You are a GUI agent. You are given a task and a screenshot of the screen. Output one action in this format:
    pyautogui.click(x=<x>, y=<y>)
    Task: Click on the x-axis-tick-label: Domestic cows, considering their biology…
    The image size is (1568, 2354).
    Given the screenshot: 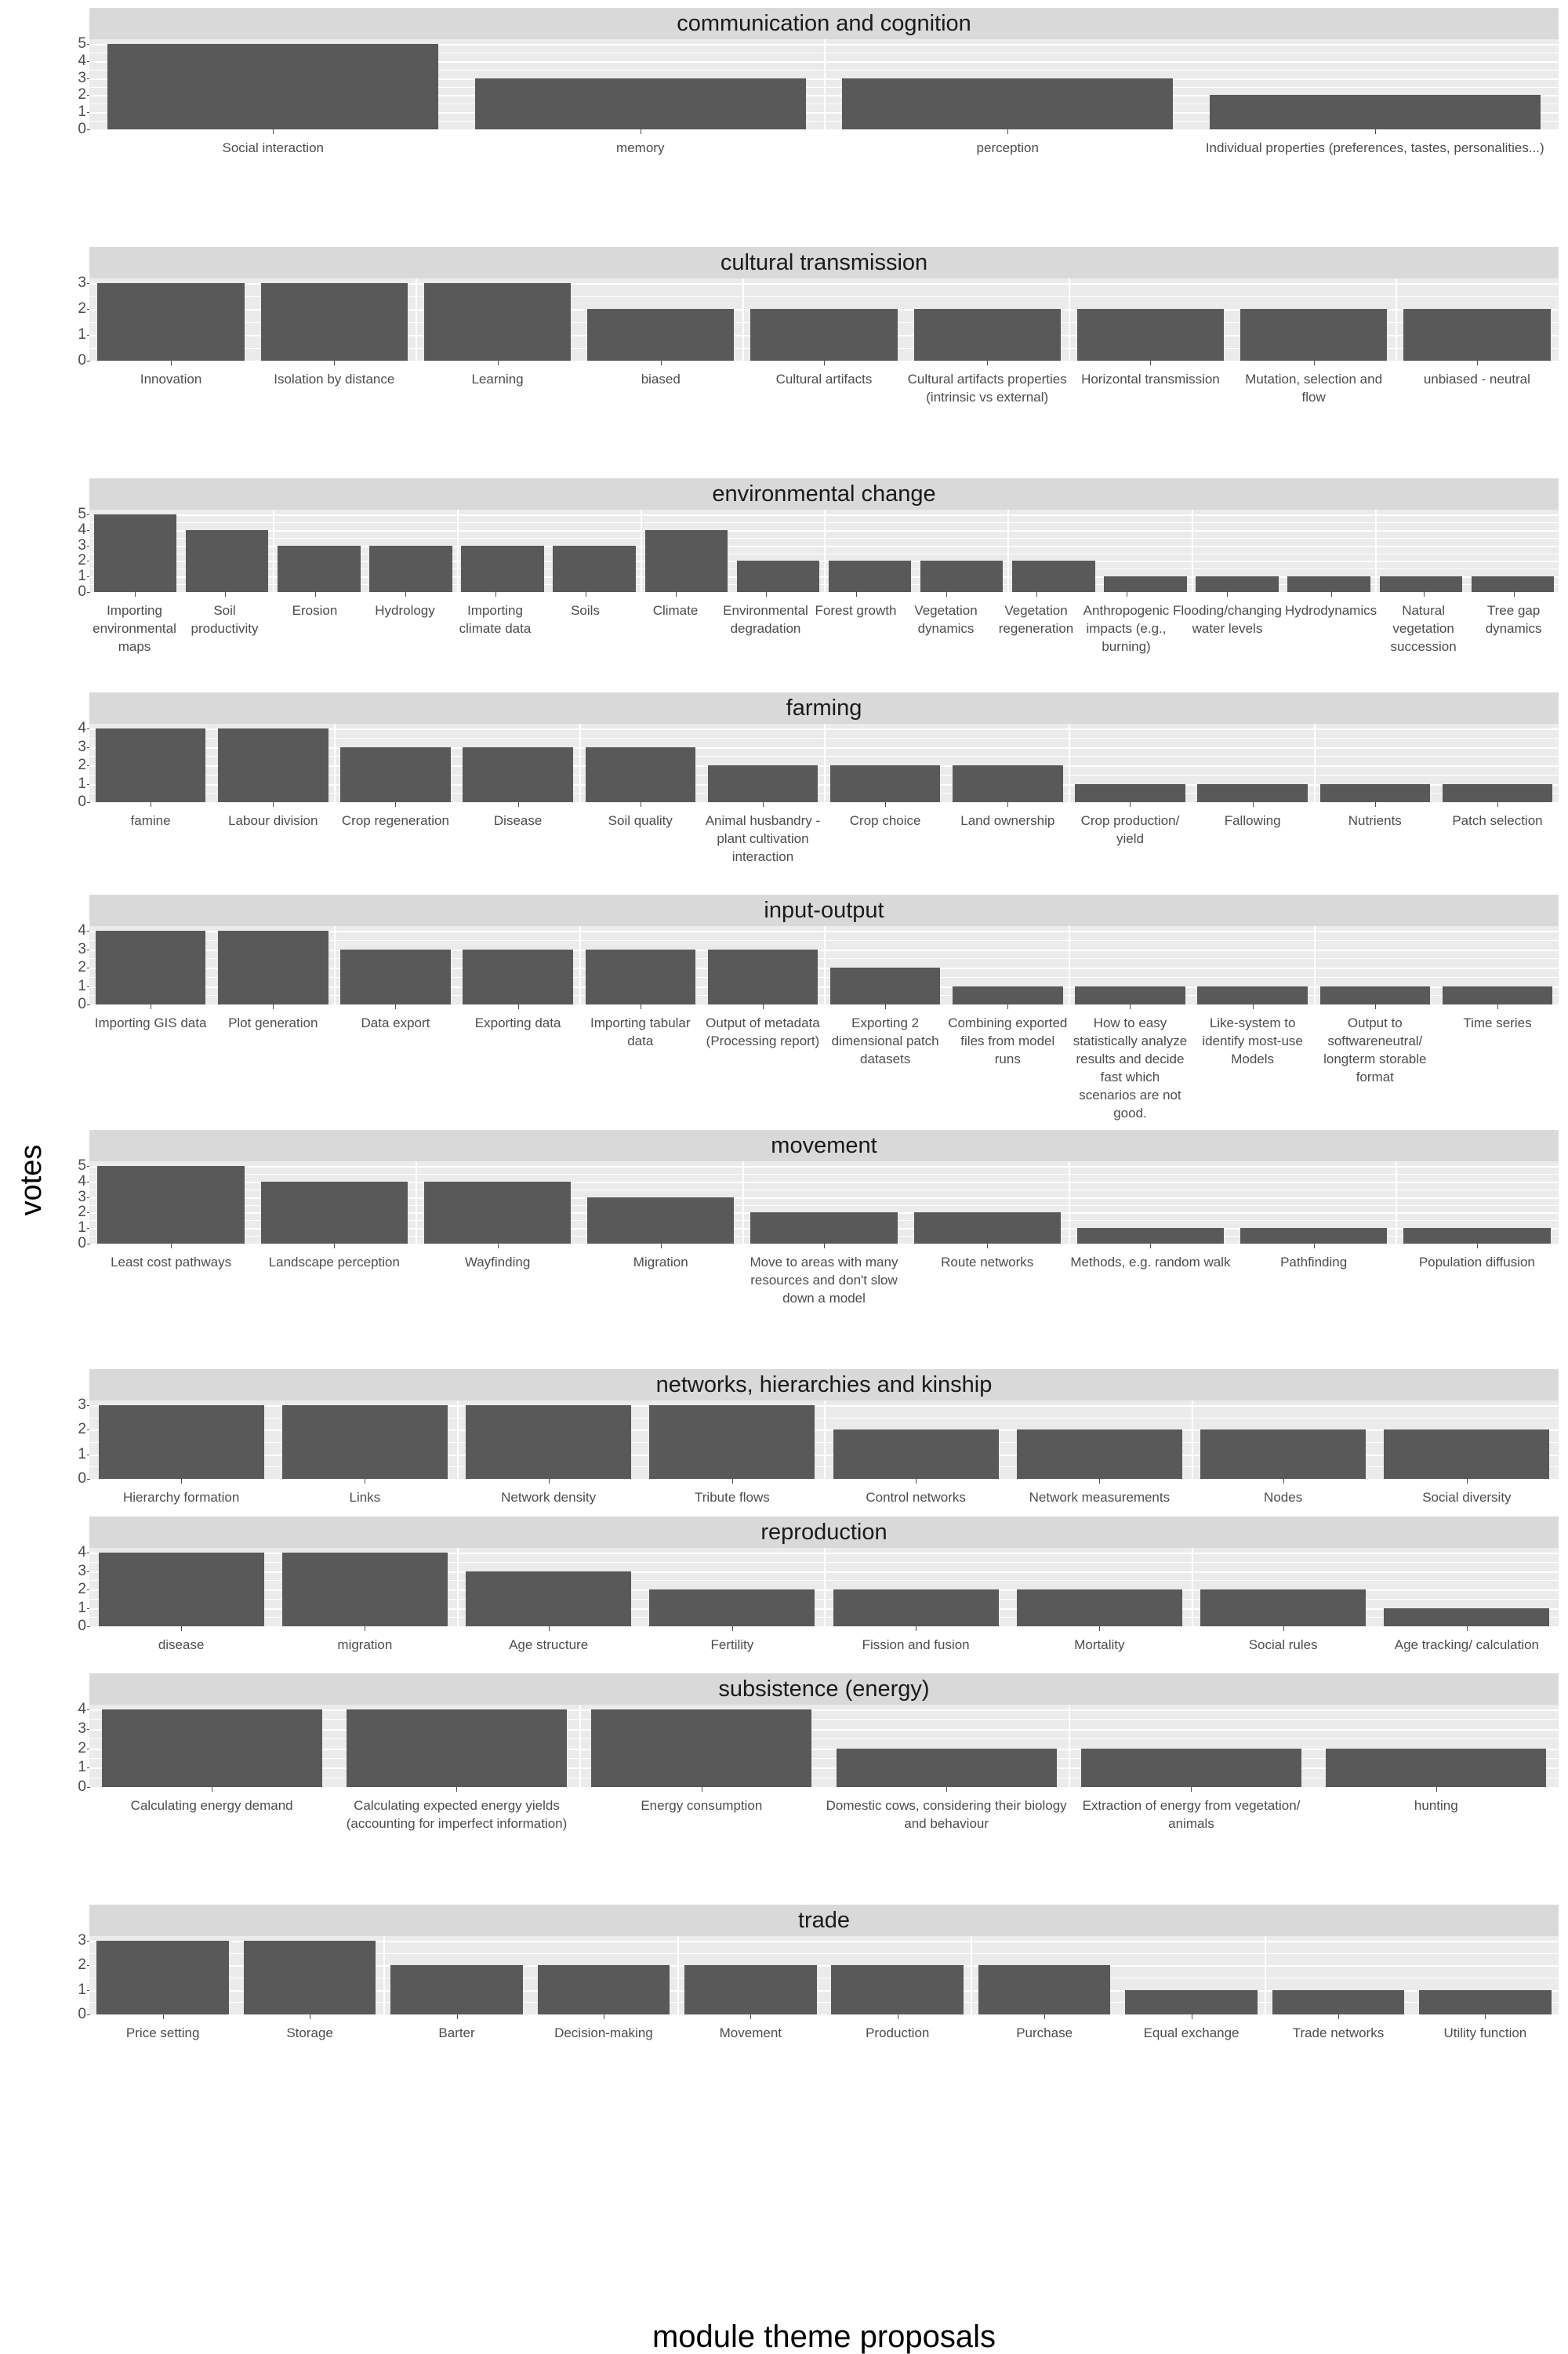 What is the action you would take?
    pyautogui.click(x=946, y=1846)
    